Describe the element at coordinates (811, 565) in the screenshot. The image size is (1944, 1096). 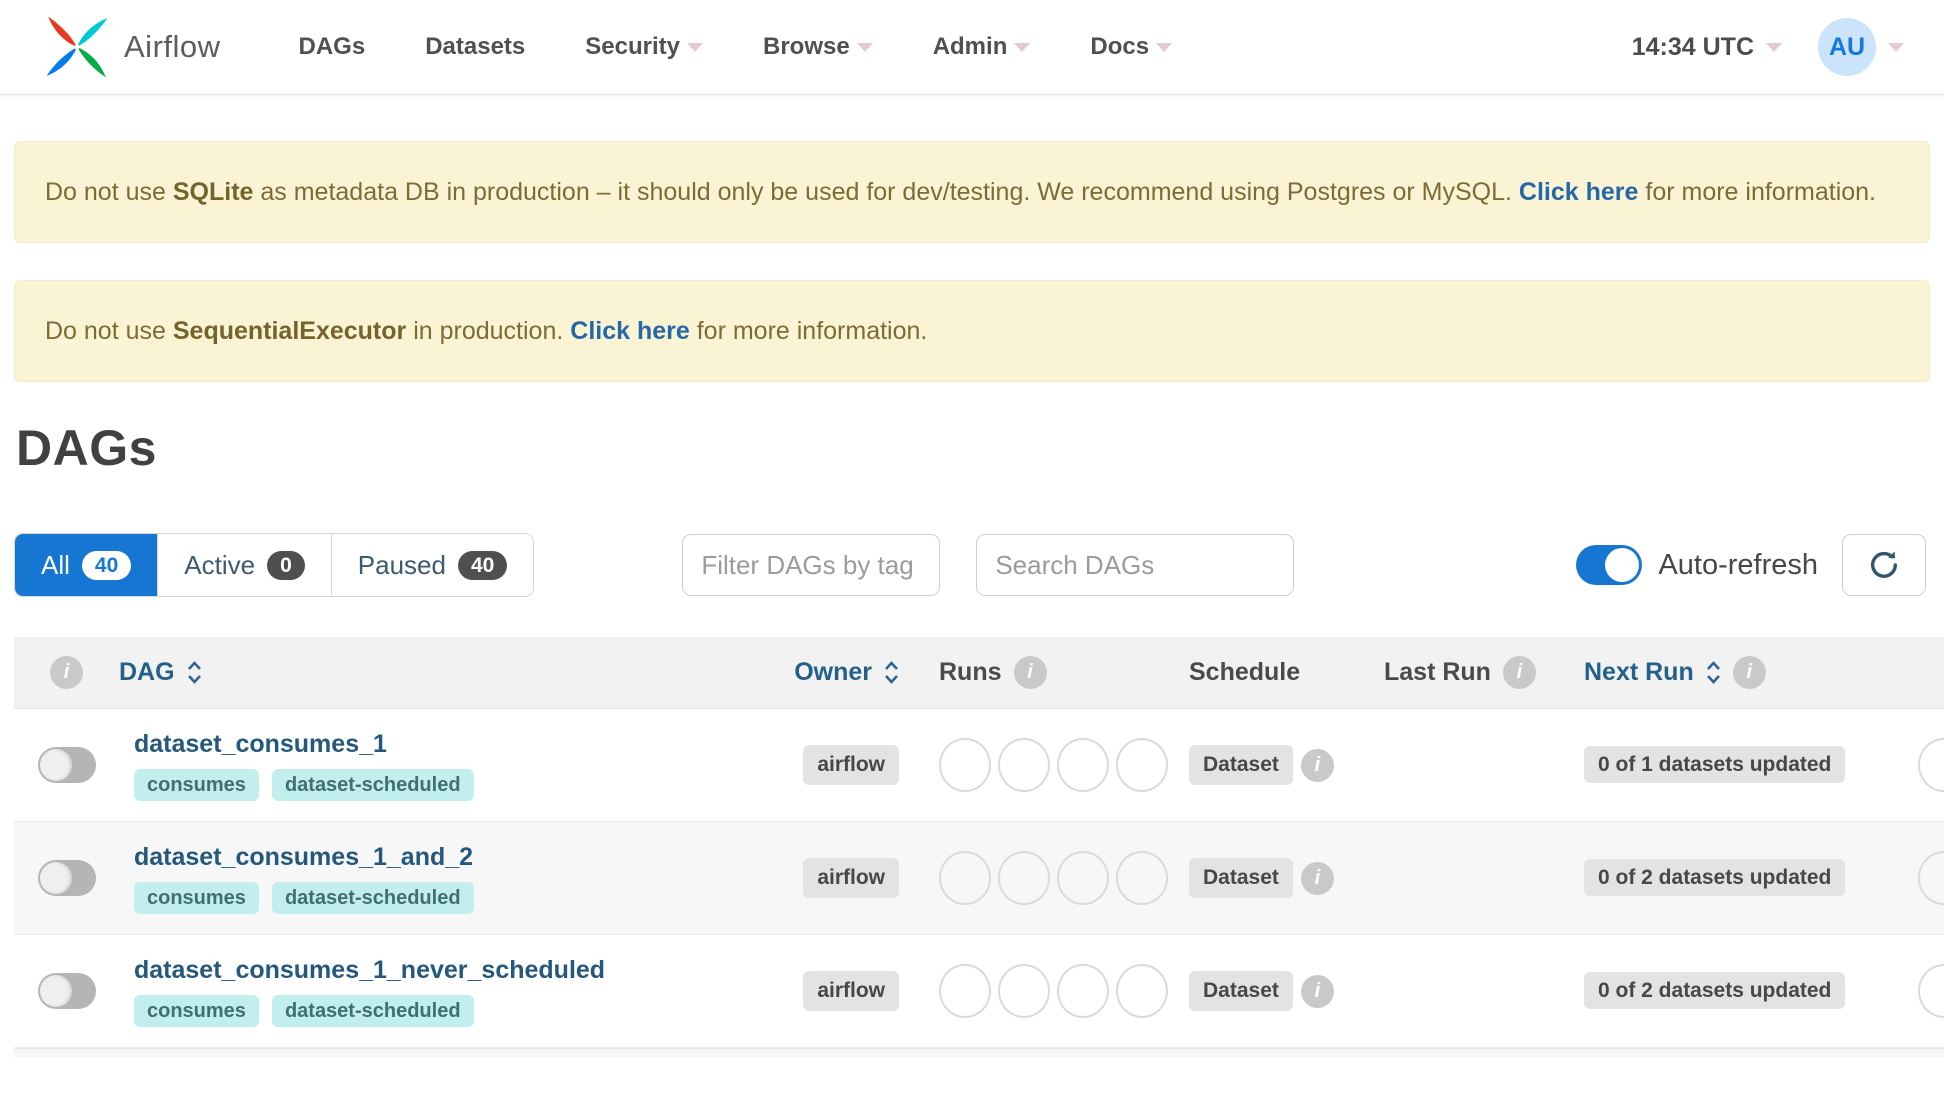
I see `filter-tags-input` at that location.